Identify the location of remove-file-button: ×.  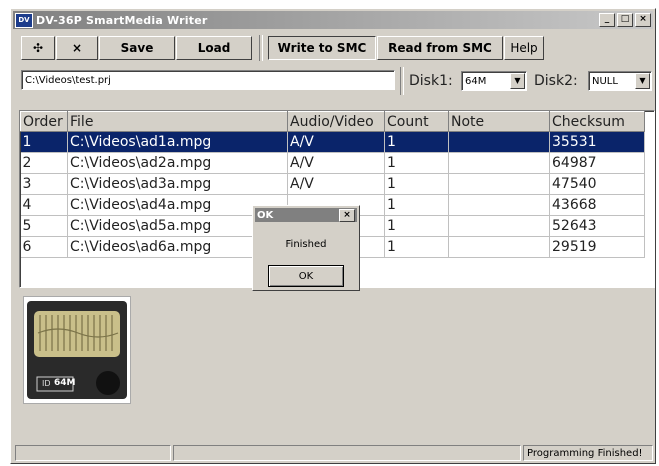
(77, 48).